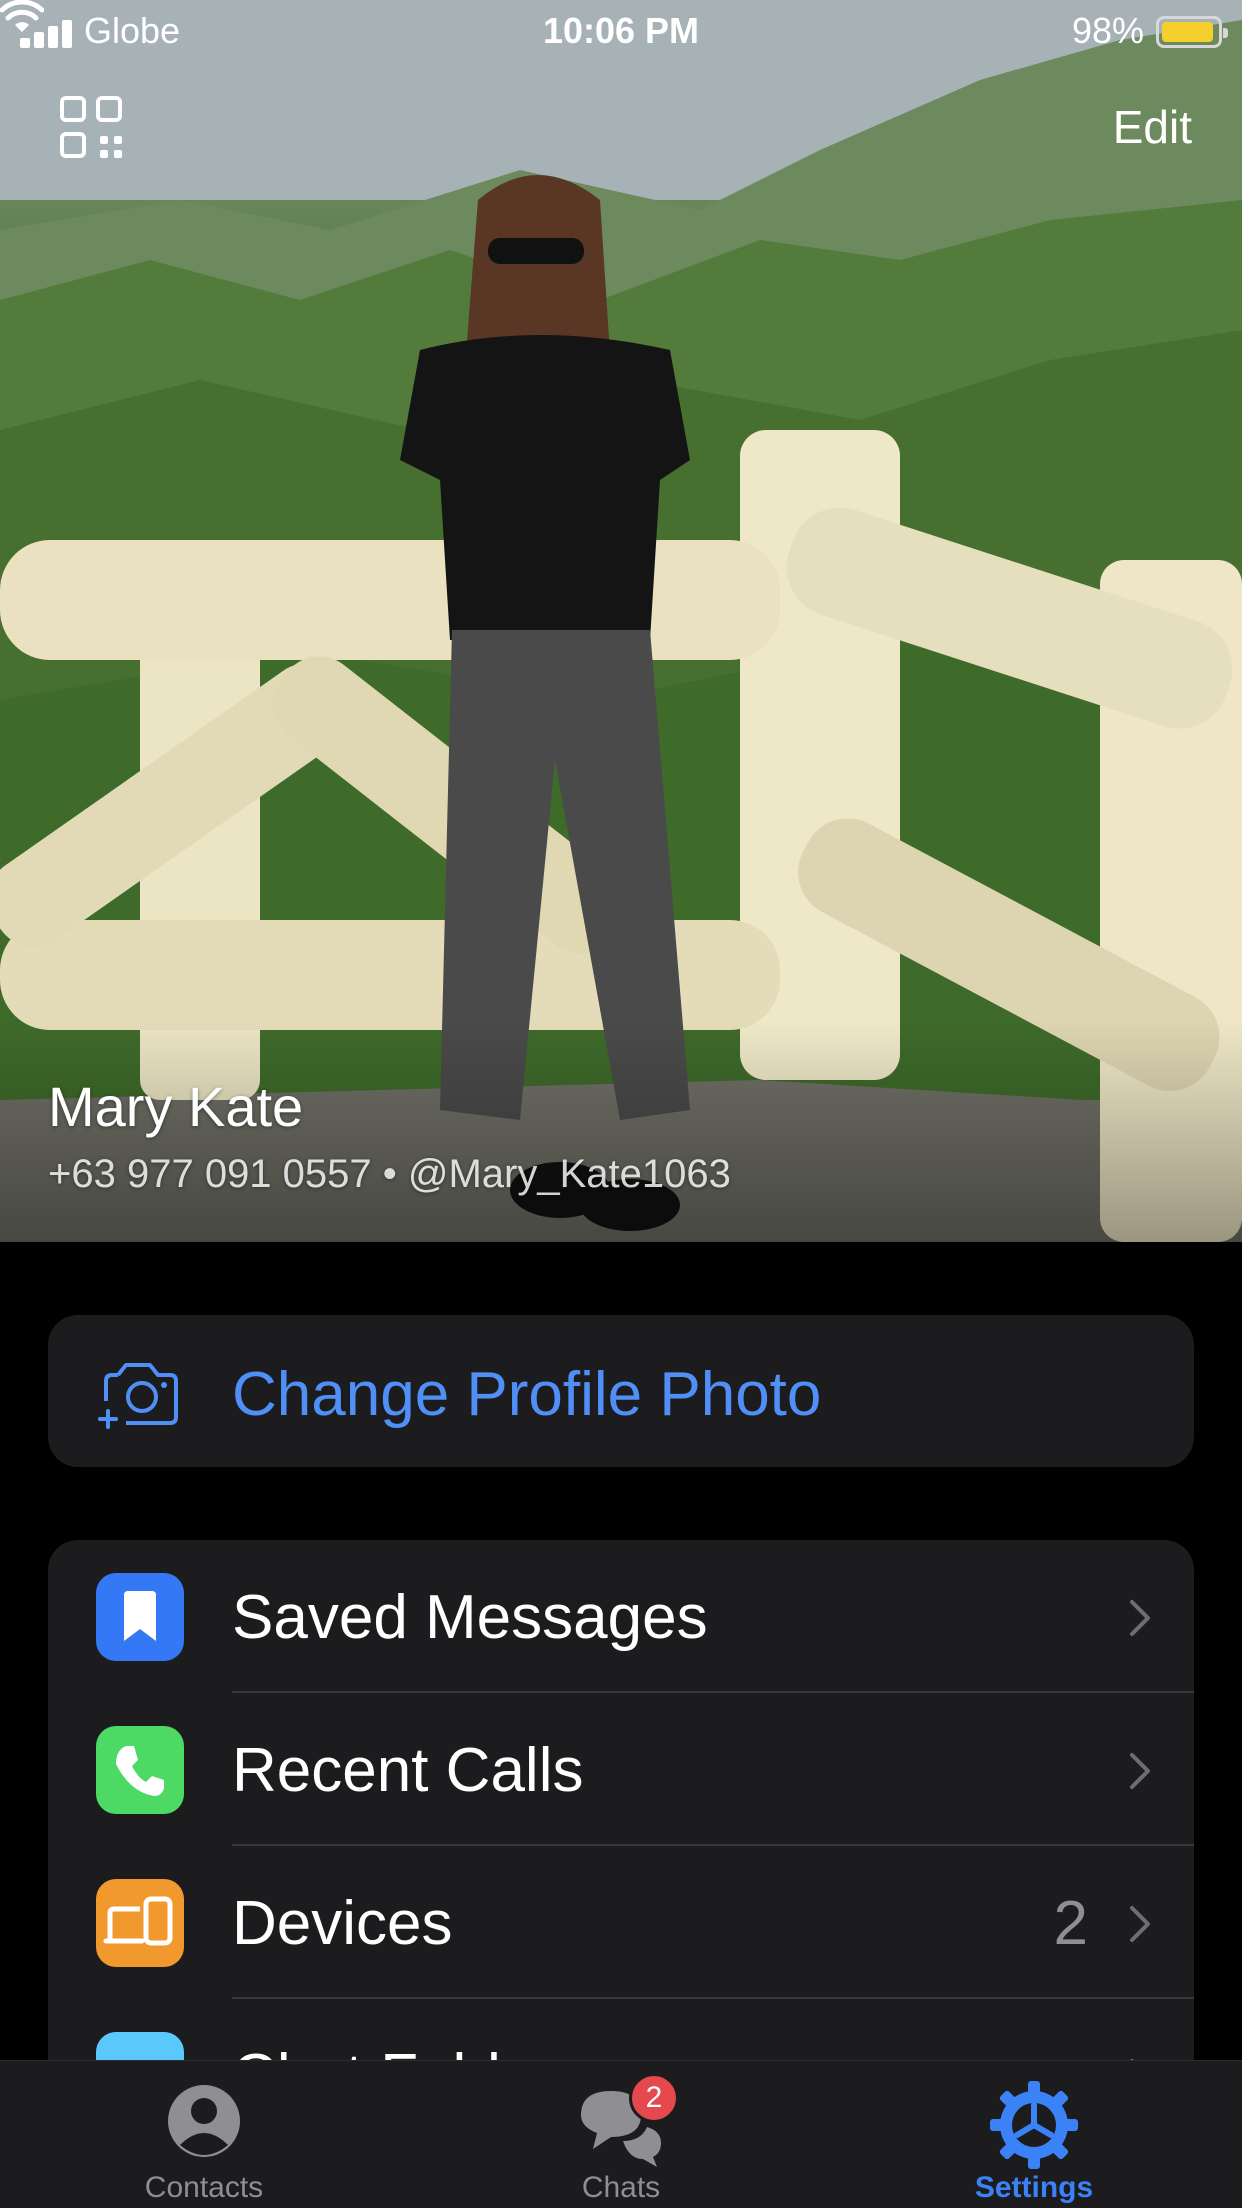  What do you see at coordinates (1070, 1923) in the screenshot?
I see `devices-count: 2` at bounding box center [1070, 1923].